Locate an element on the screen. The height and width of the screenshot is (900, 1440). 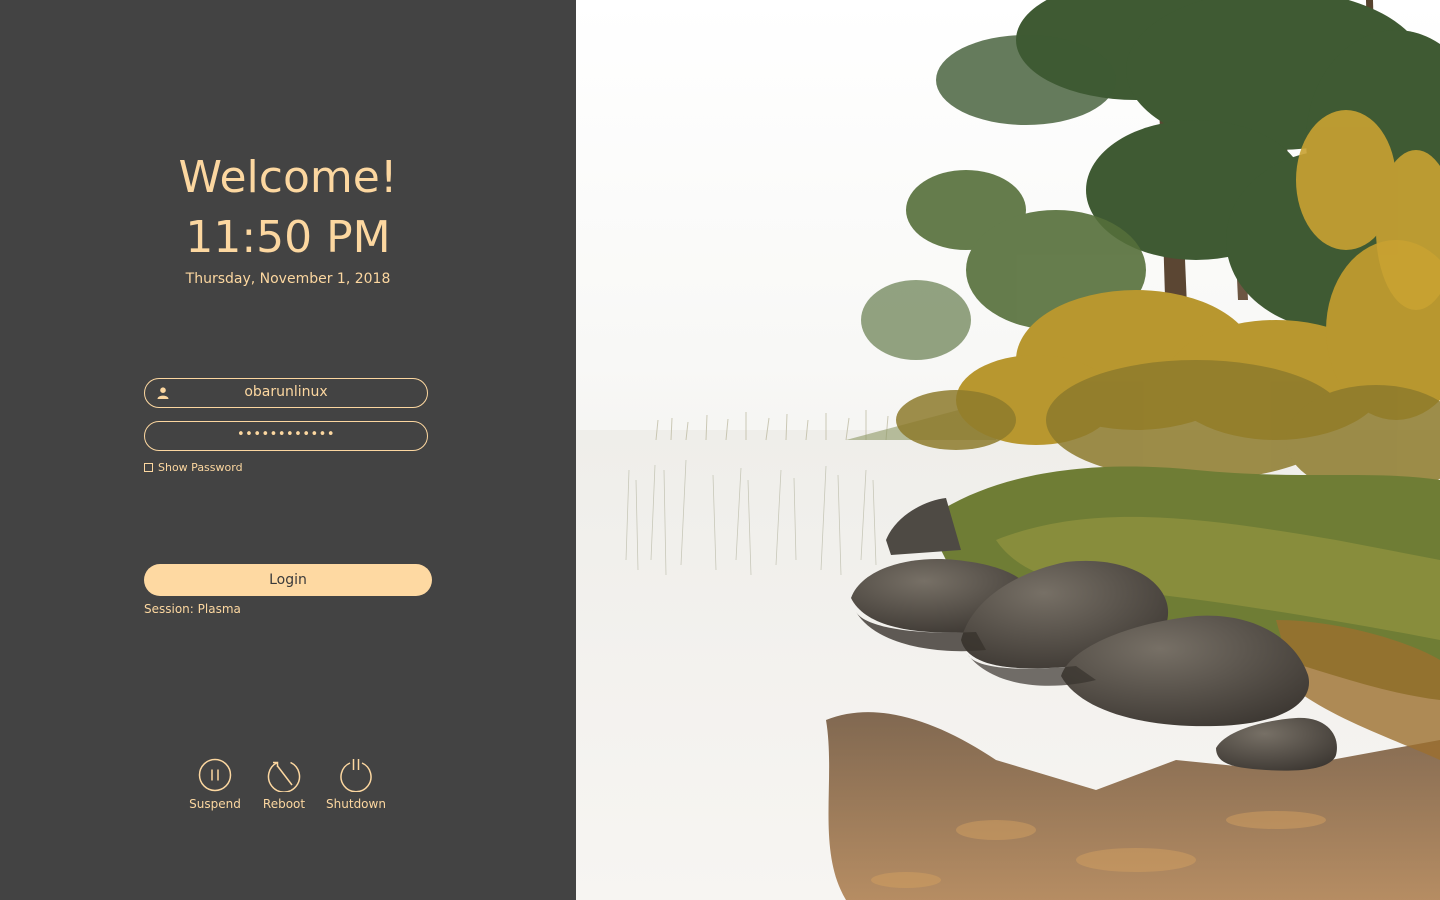
suspend-label: Suspend is located at coordinates (215, 804).